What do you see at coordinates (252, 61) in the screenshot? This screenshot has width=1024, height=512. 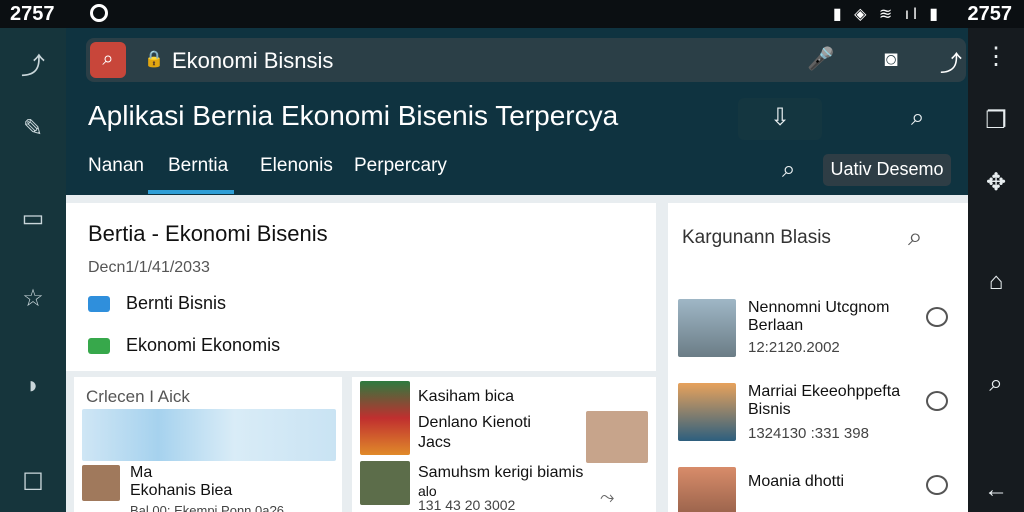 I see `url-text: Ekonomi Bisnsis` at bounding box center [252, 61].